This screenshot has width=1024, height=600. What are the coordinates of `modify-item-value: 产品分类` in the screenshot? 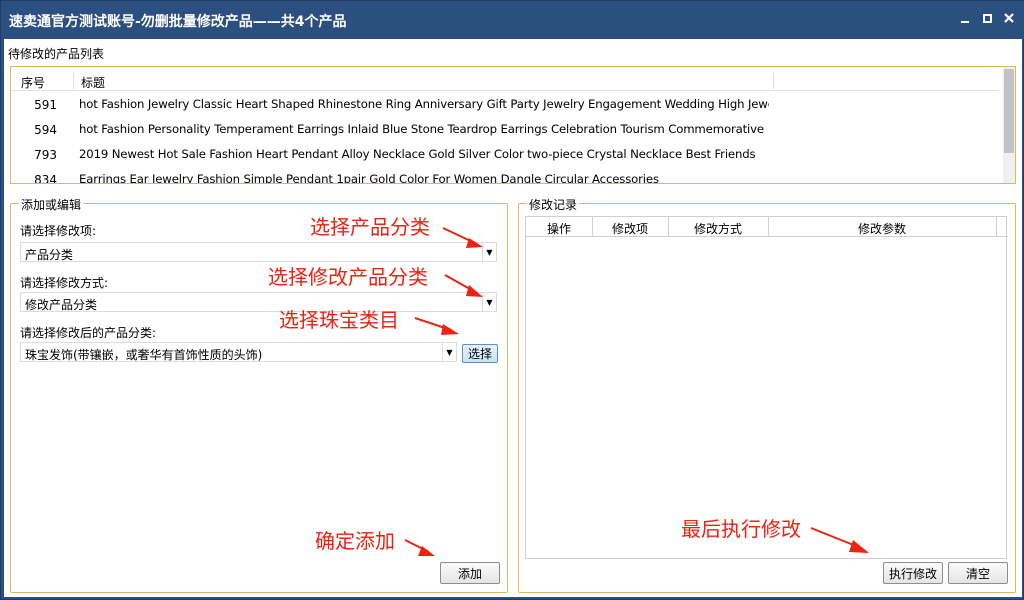 It's located at (49, 255).